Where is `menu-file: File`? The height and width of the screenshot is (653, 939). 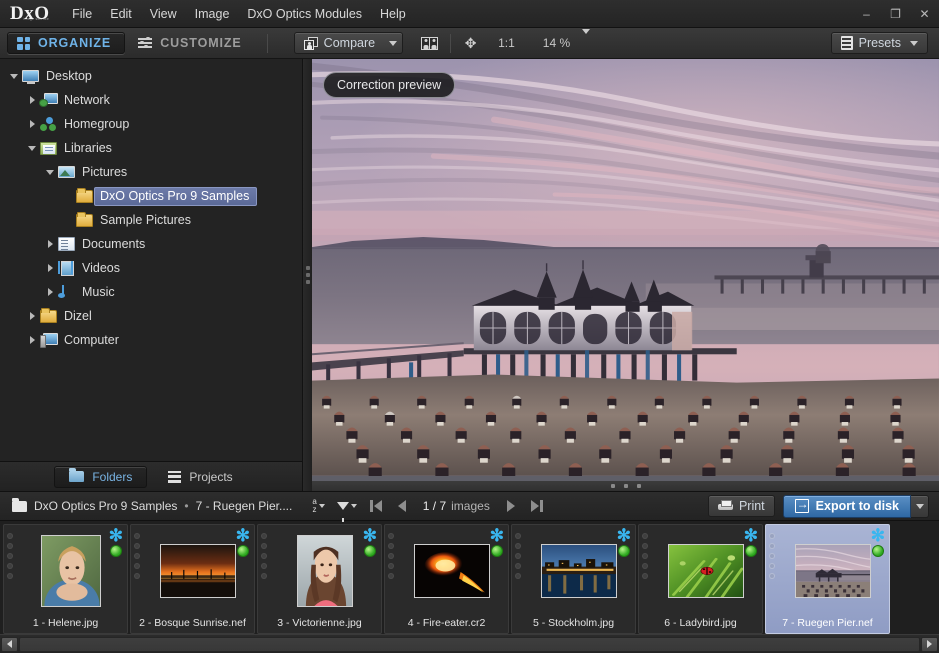
menu-file: File is located at coordinates (82, 14).